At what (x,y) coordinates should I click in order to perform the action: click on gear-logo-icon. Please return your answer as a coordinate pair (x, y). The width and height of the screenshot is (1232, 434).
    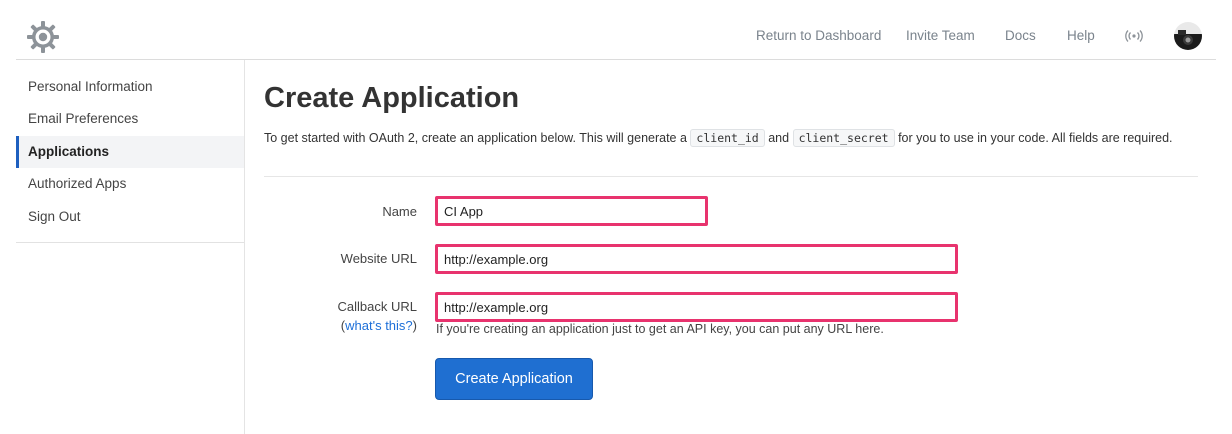
    Looking at the image, I should click on (43, 37).